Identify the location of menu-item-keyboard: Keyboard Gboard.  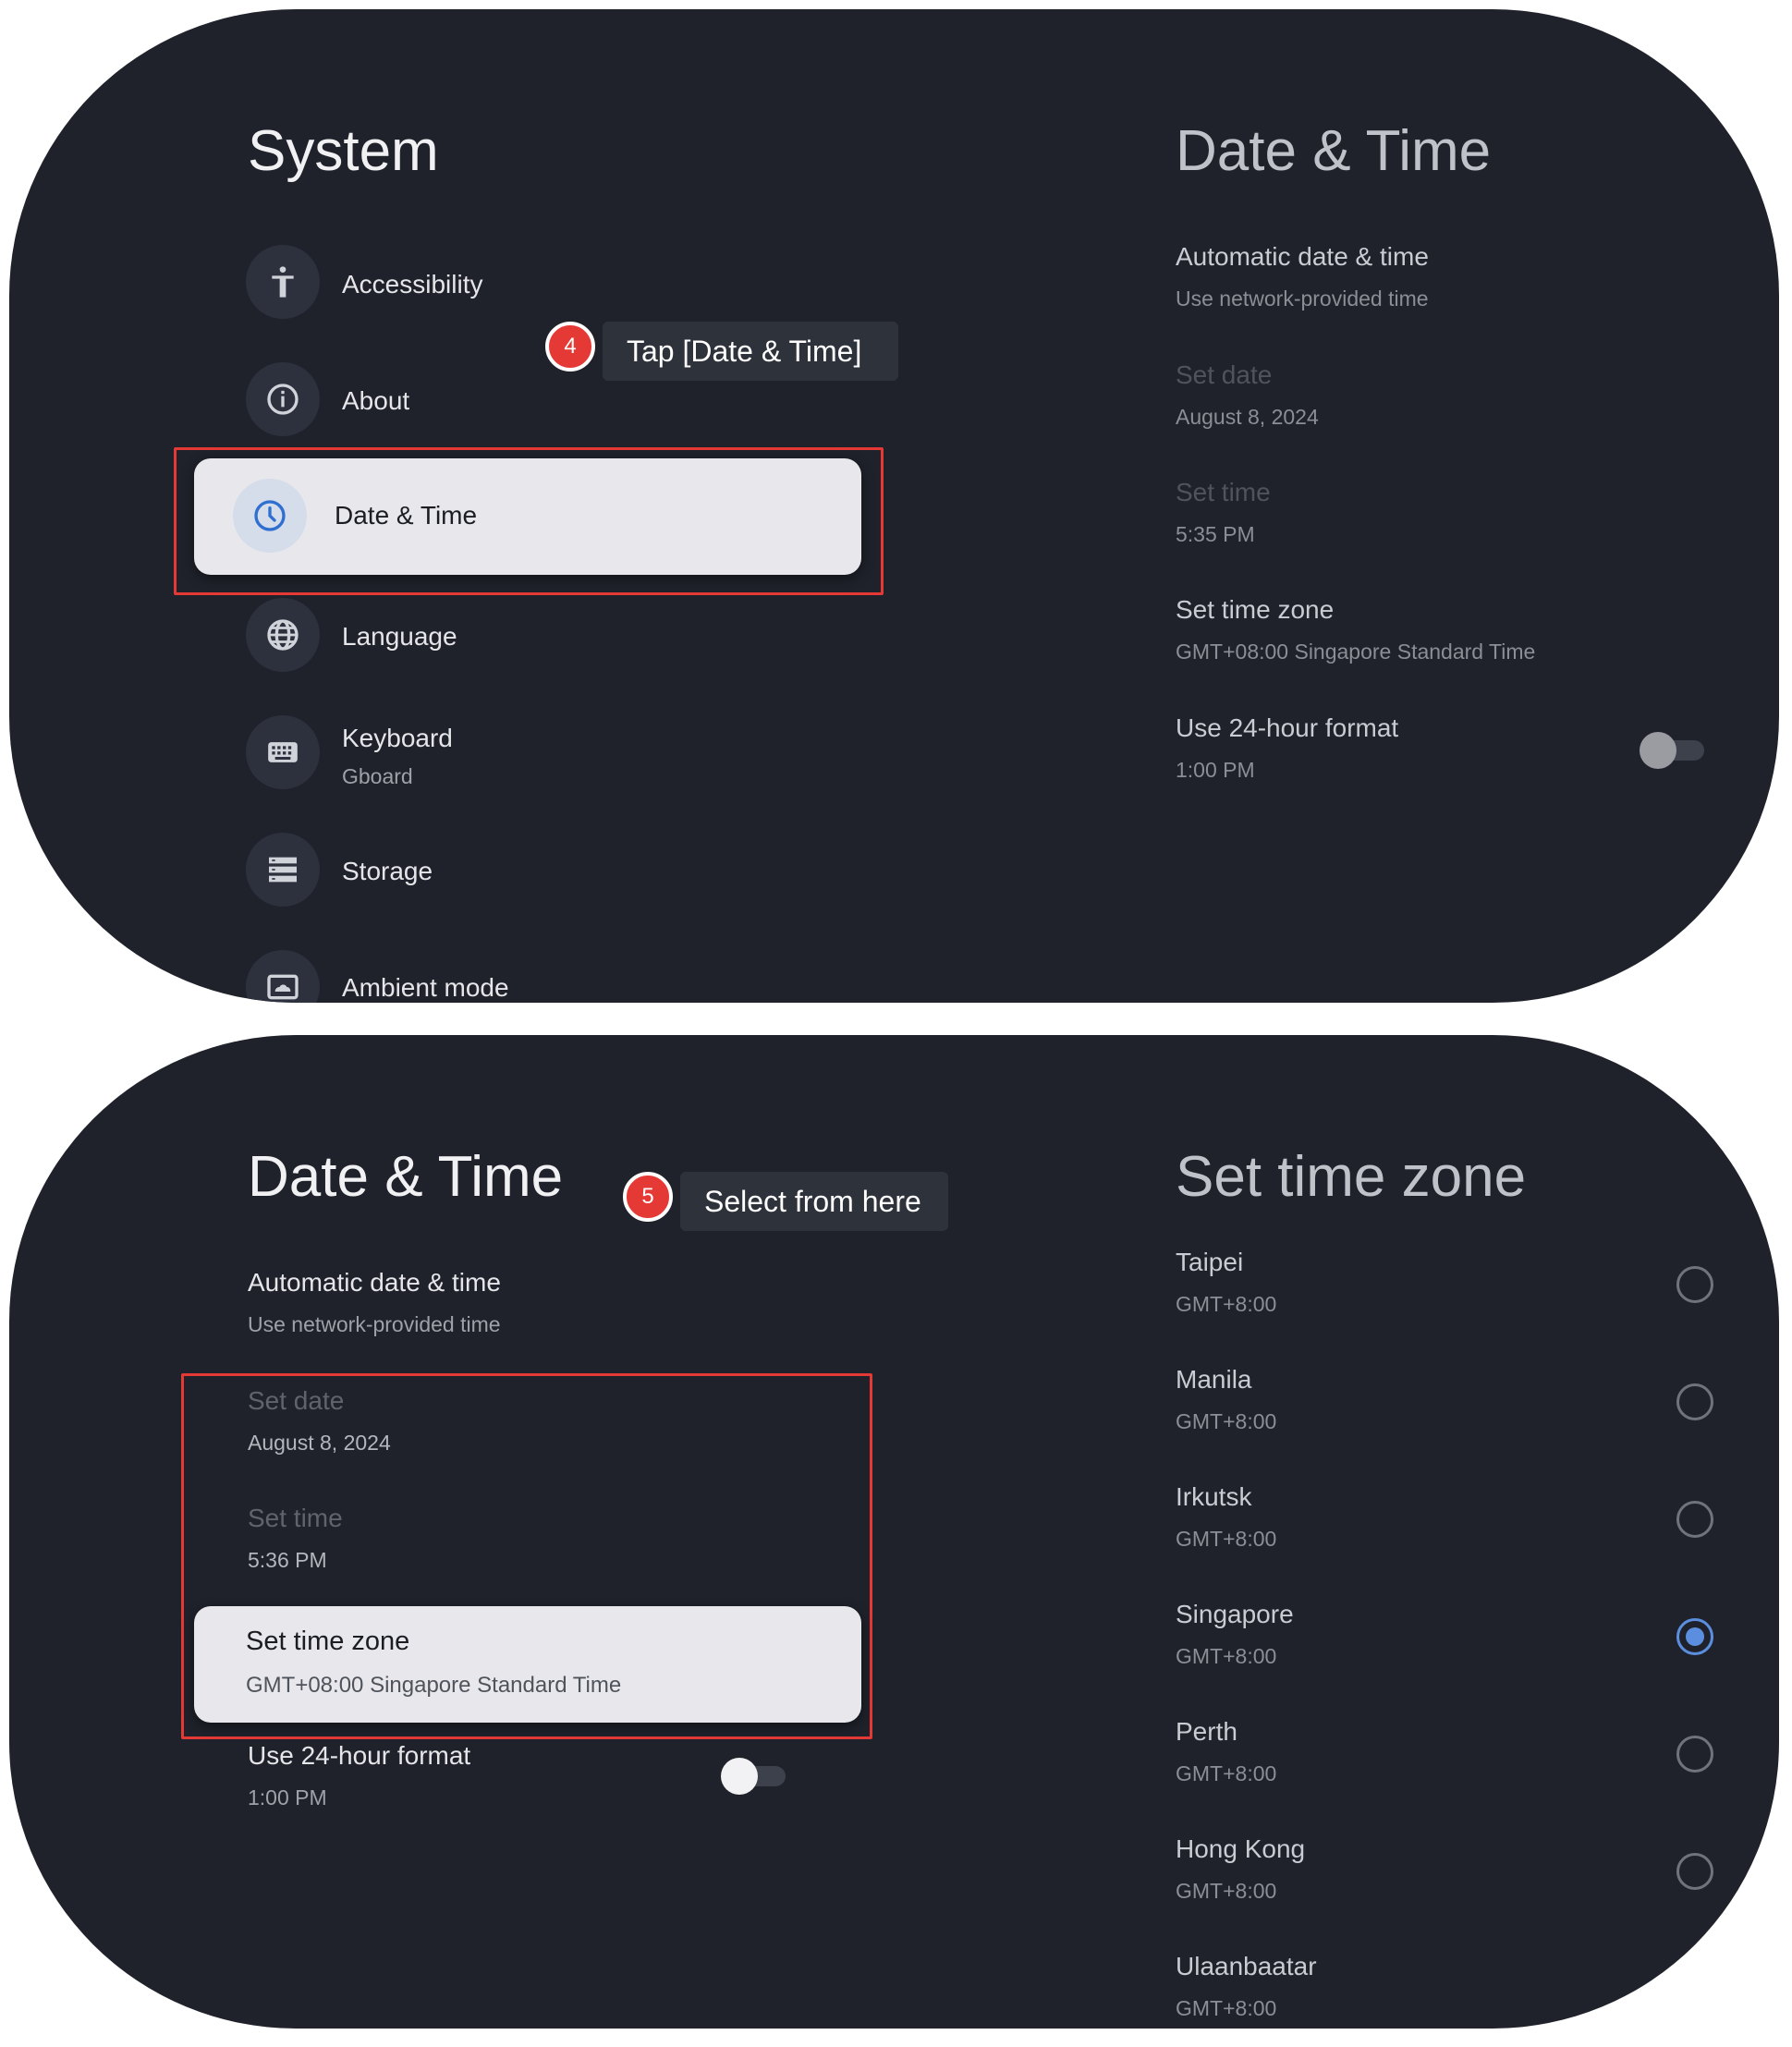
(477, 756).